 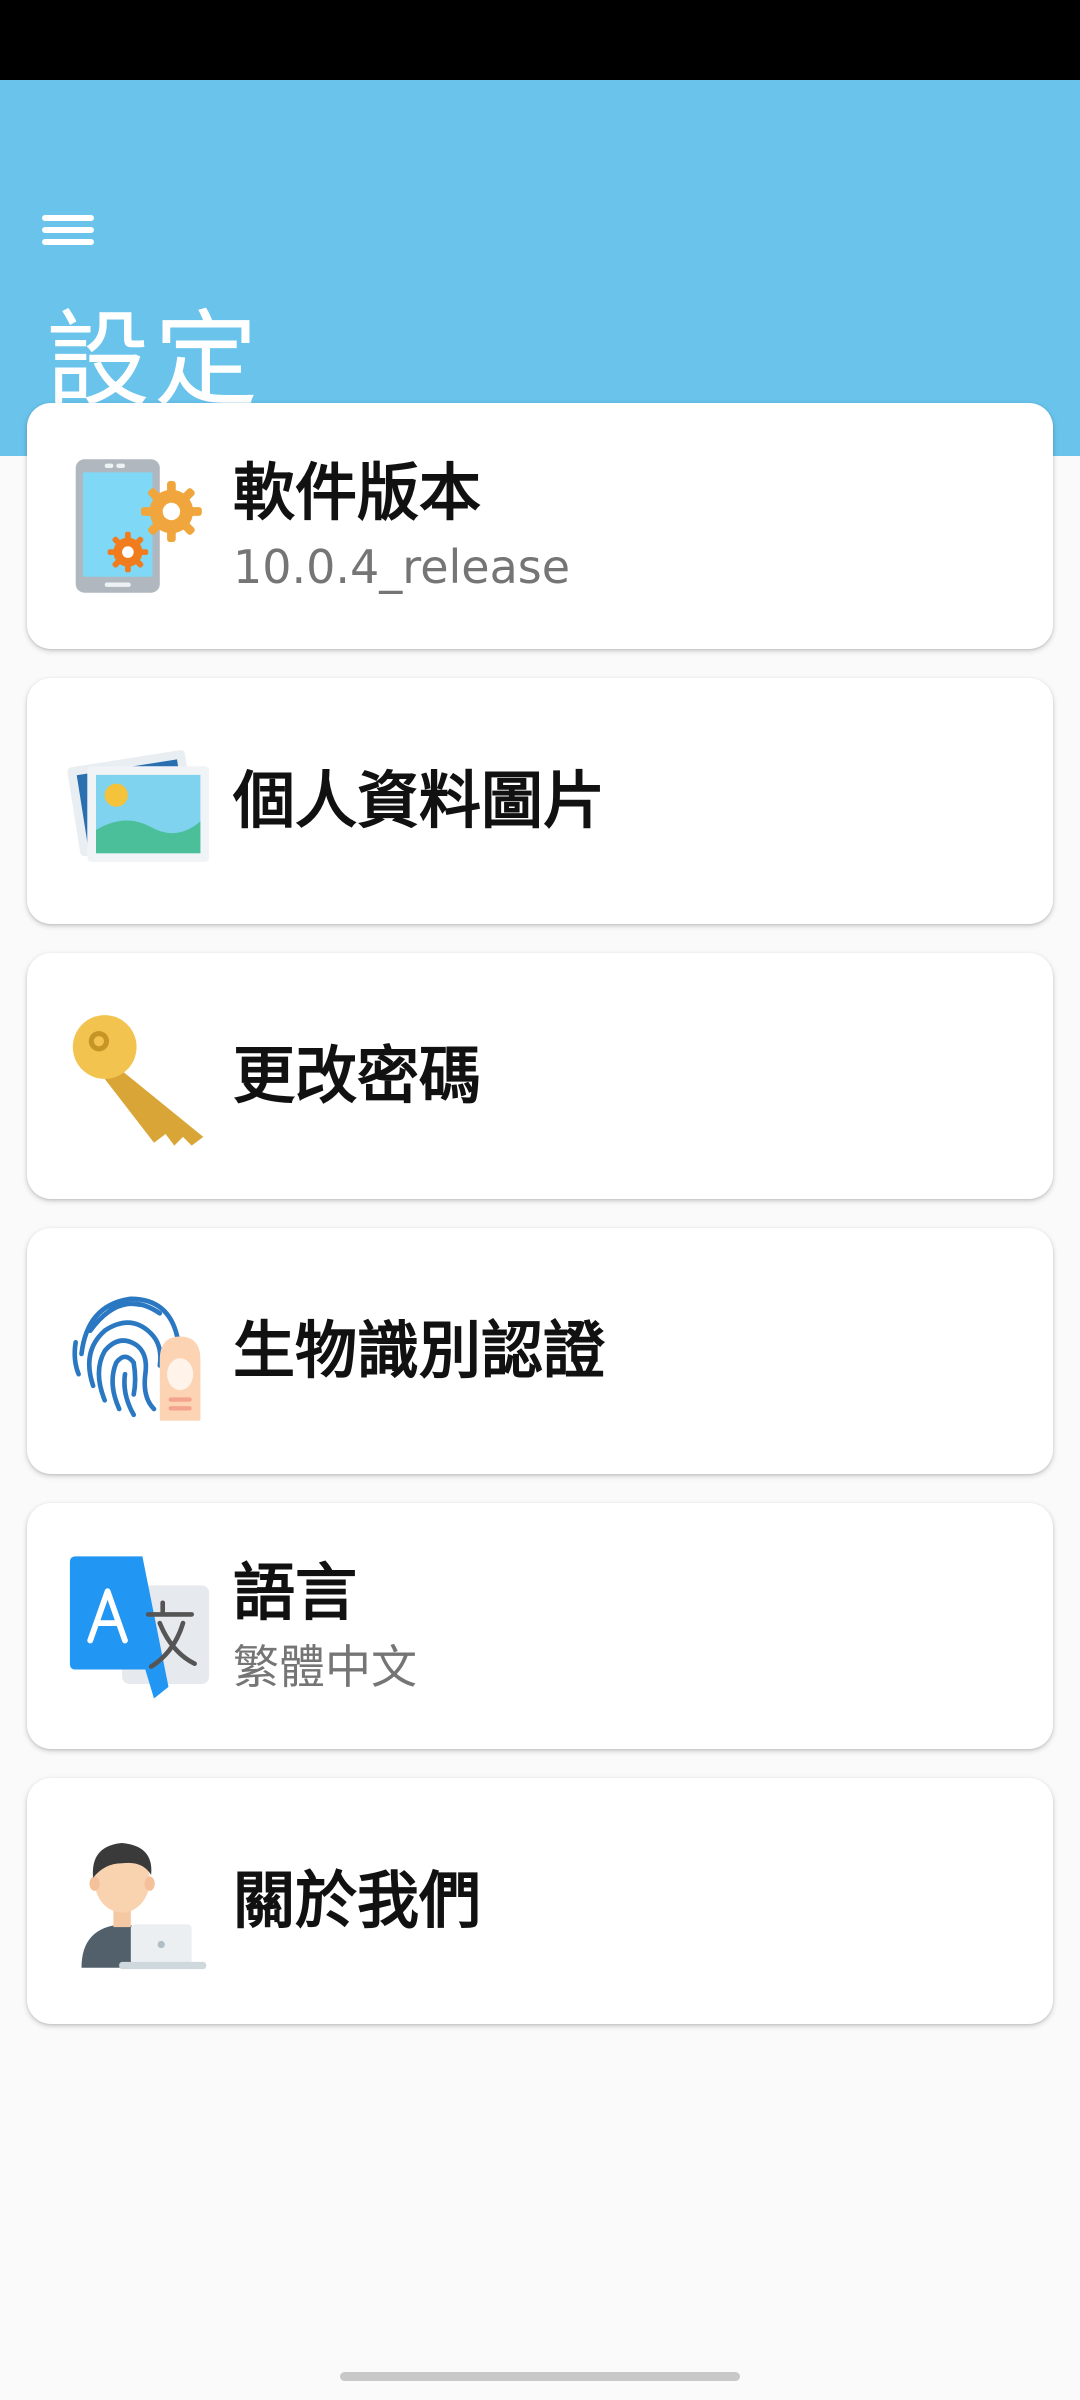 What do you see at coordinates (139, 1076) in the screenshot?
I see `key-icon` at bounding box center [139, 1076].